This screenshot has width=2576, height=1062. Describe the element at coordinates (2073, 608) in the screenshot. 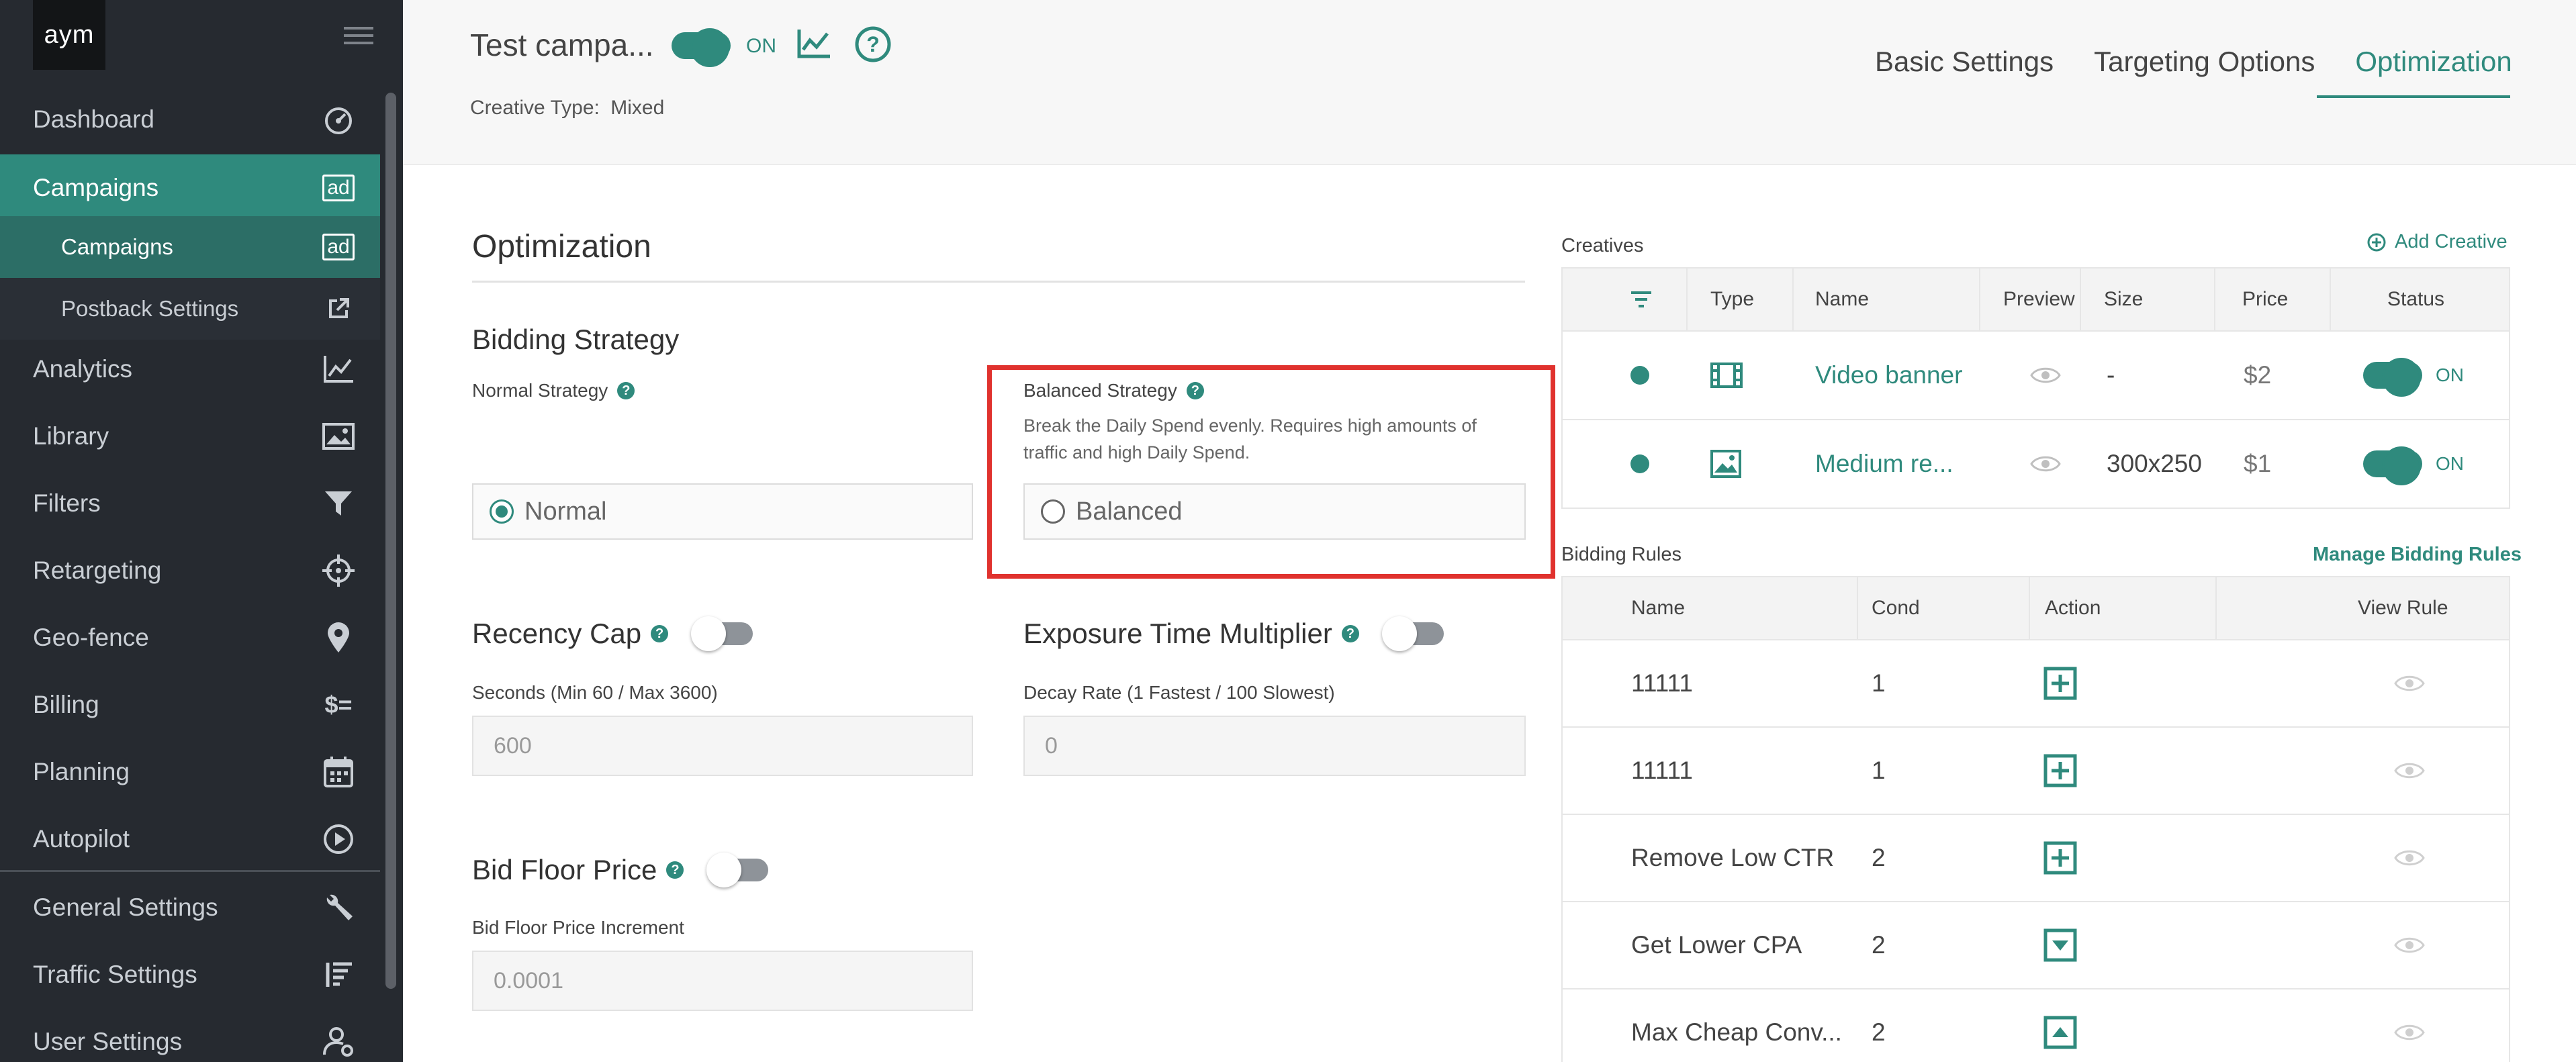

I see `col-action: Action` at that location.